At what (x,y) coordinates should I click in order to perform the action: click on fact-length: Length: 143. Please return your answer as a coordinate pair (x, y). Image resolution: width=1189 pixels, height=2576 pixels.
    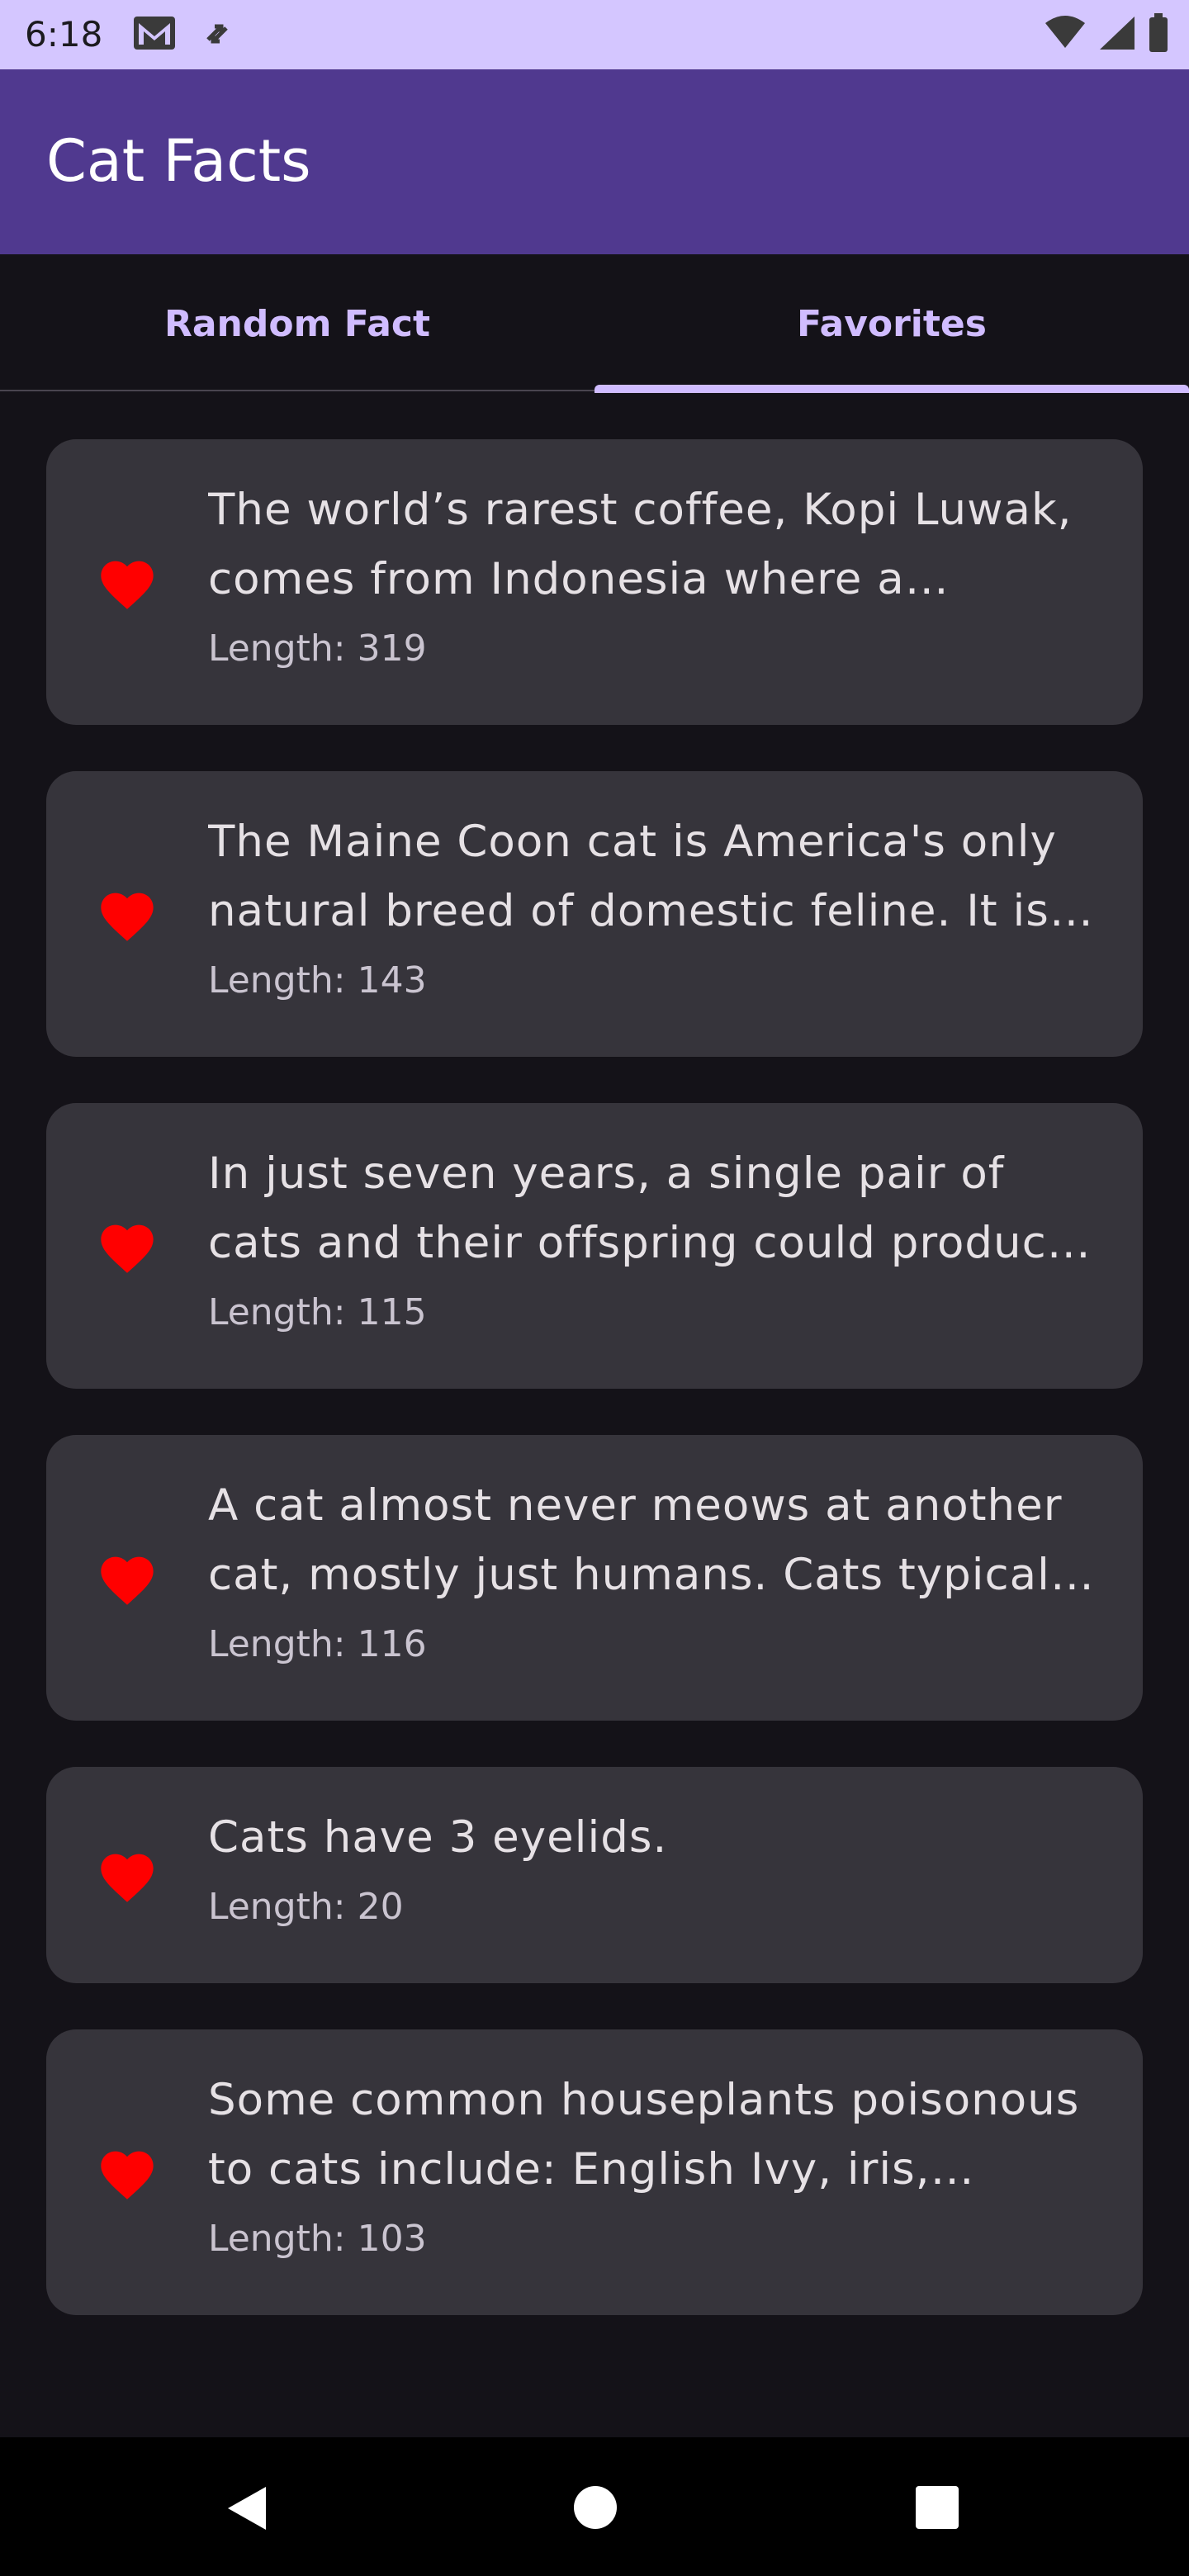
    Looking at the image, I should click on (317, 980).